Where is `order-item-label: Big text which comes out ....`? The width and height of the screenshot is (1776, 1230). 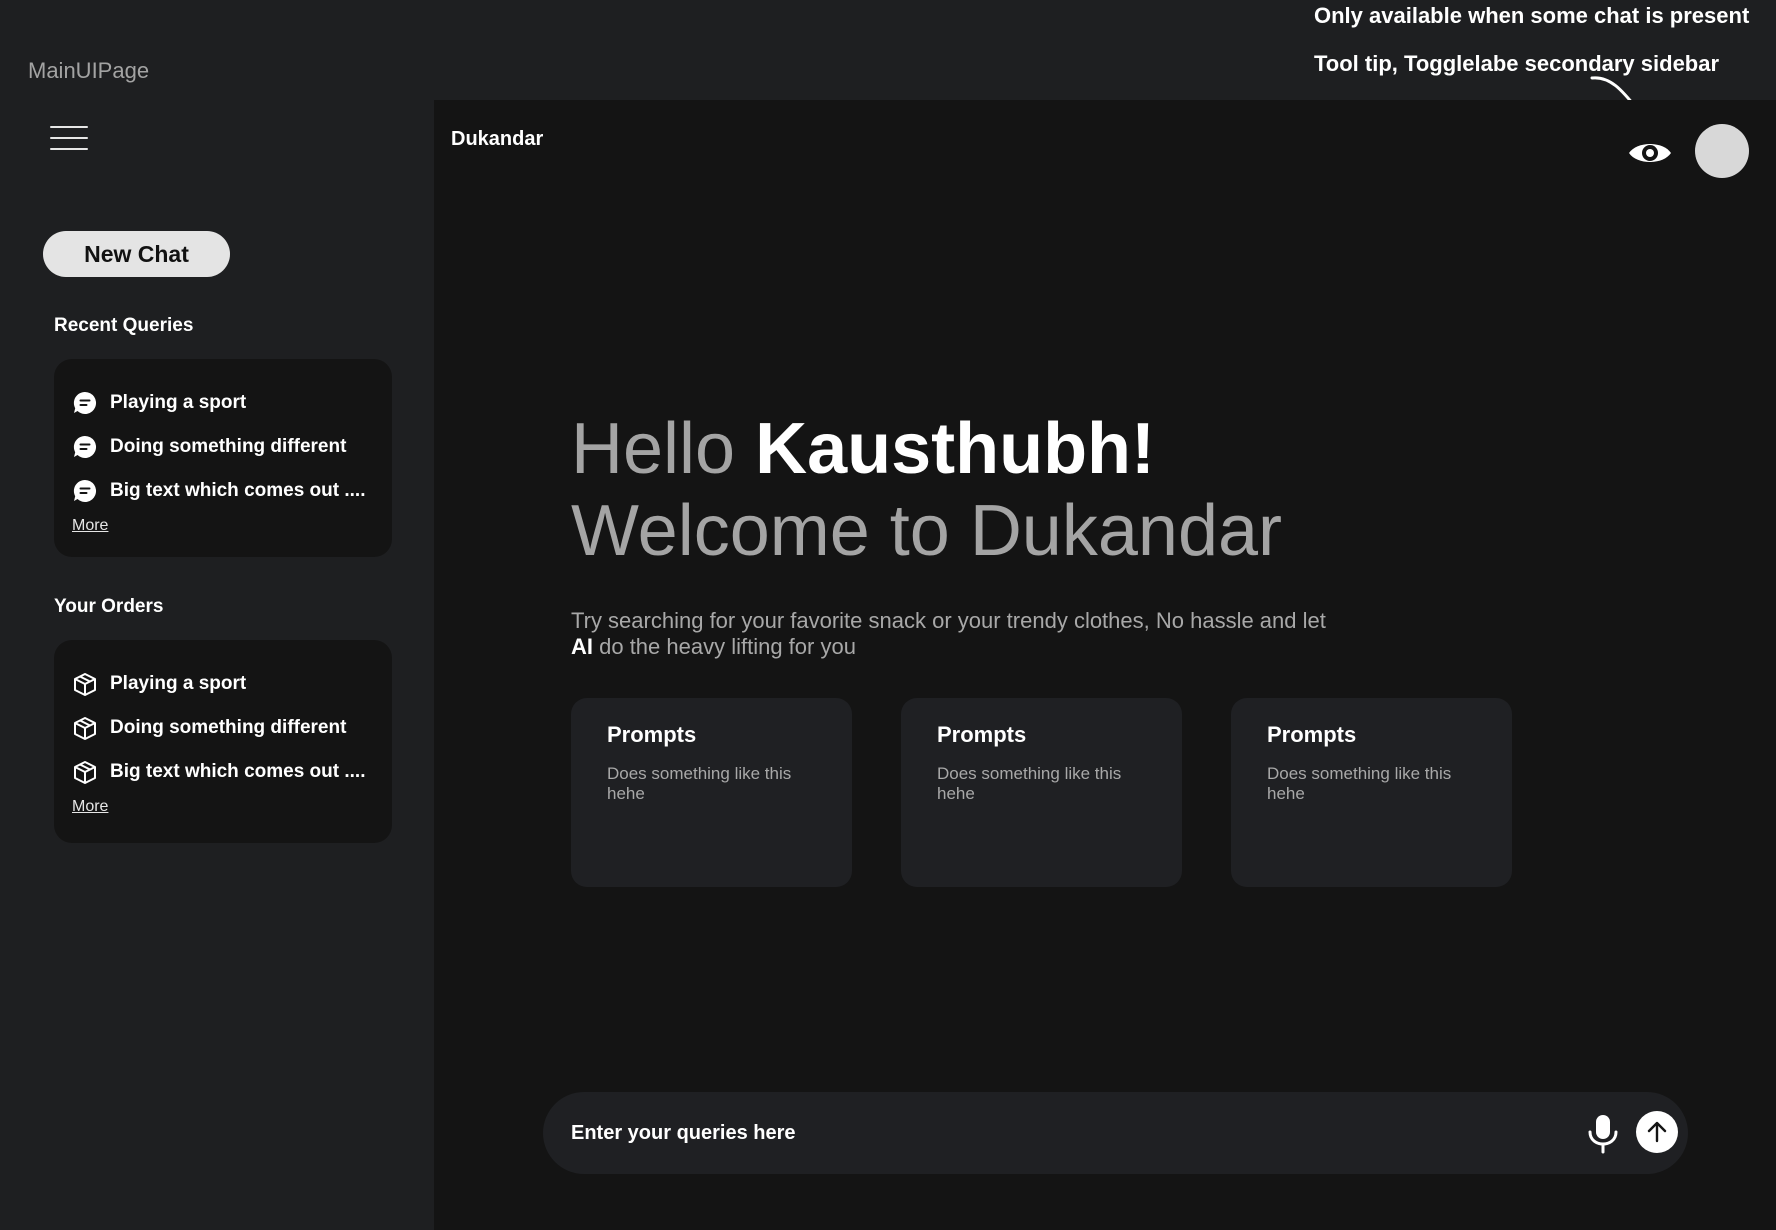 order-item-label: Big text which comes out .... is located at coordinates (238, 771).